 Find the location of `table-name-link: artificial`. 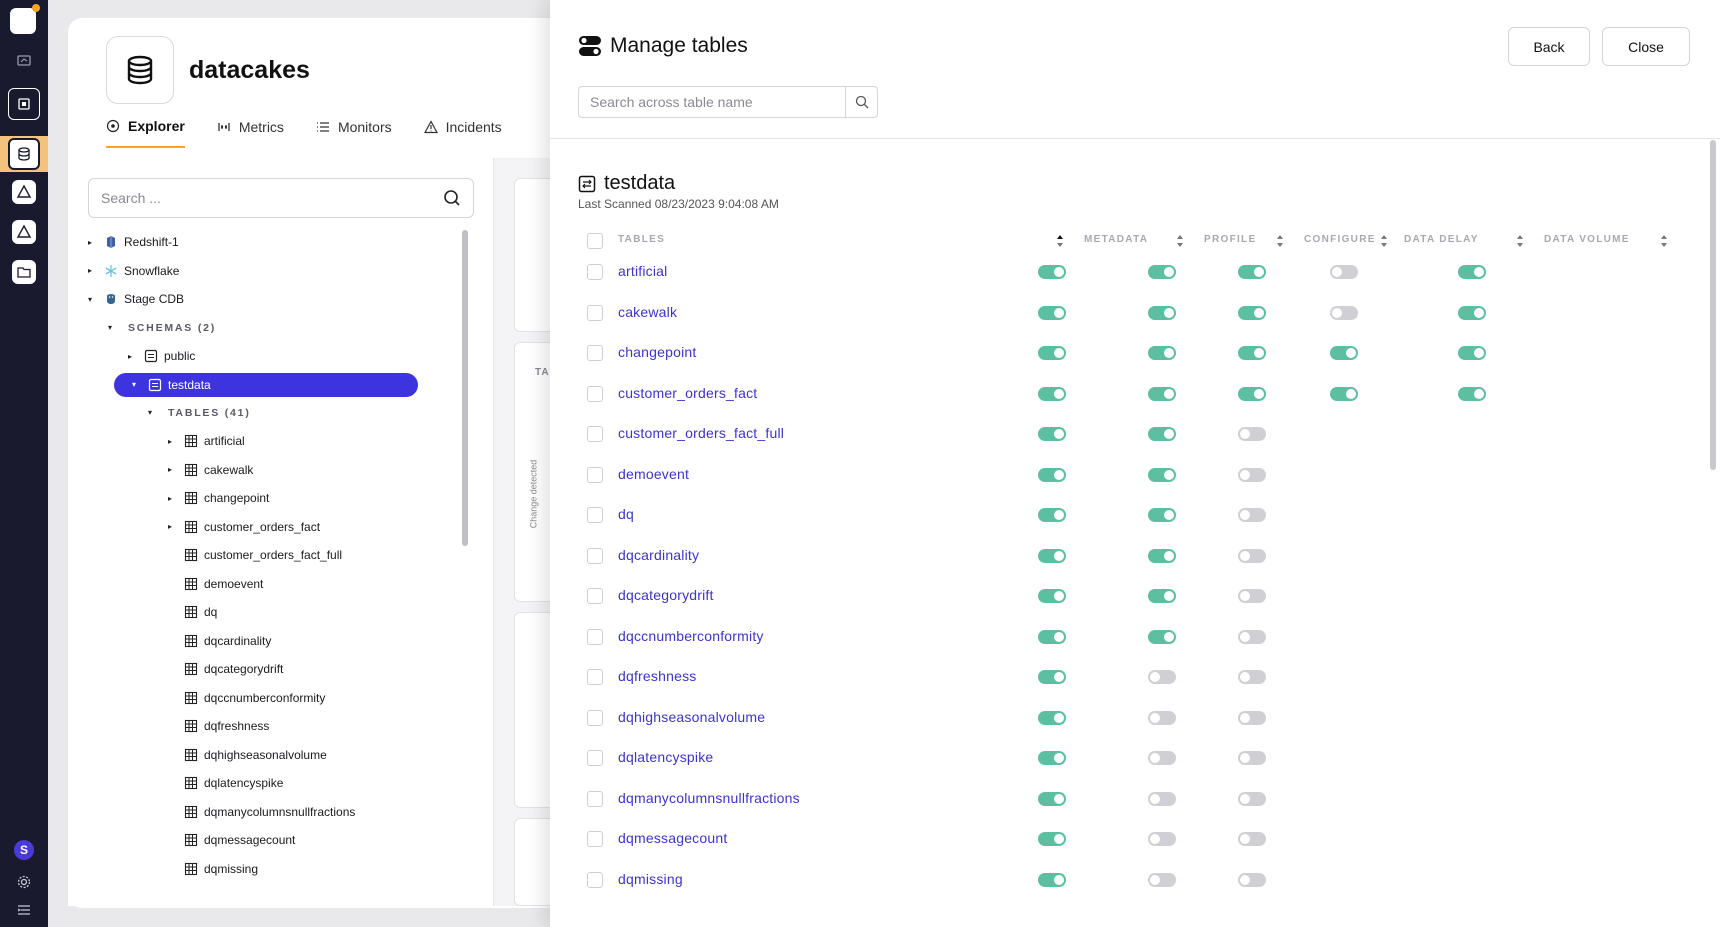

table-name-link: artificial is located at coordinates (642, 271).